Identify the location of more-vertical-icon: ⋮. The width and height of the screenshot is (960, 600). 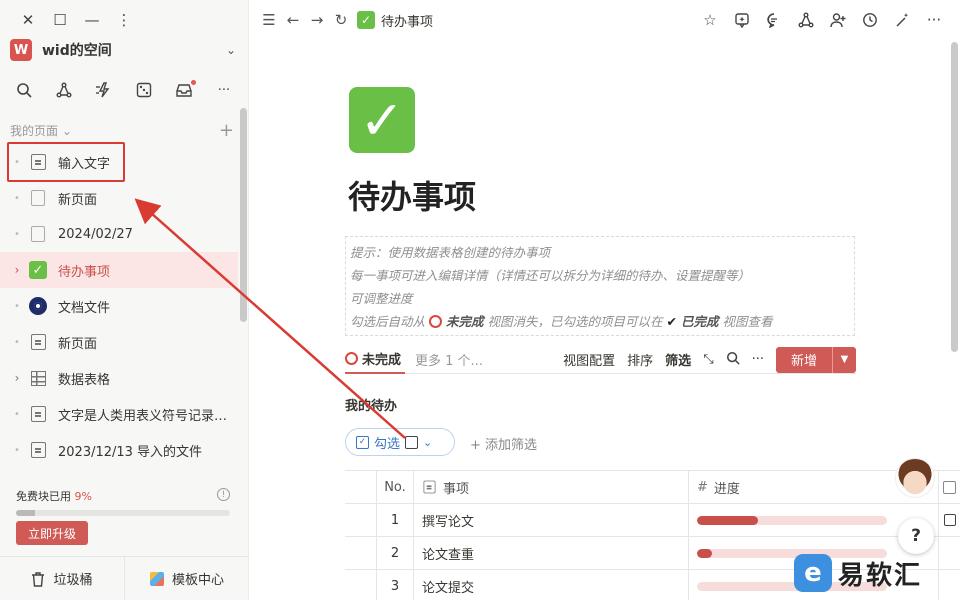
(124, 20).